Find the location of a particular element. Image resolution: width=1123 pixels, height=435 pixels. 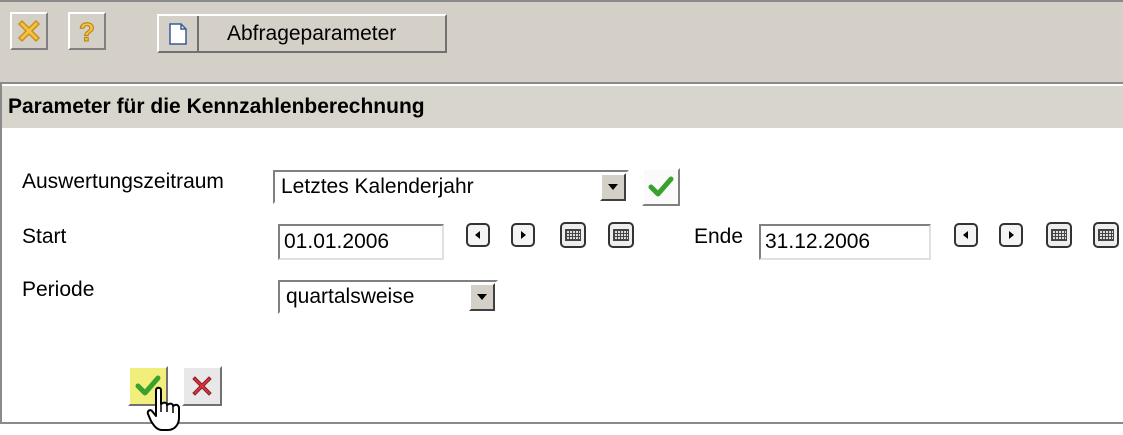

start-calendar-button is located at coordinates (573, 235).